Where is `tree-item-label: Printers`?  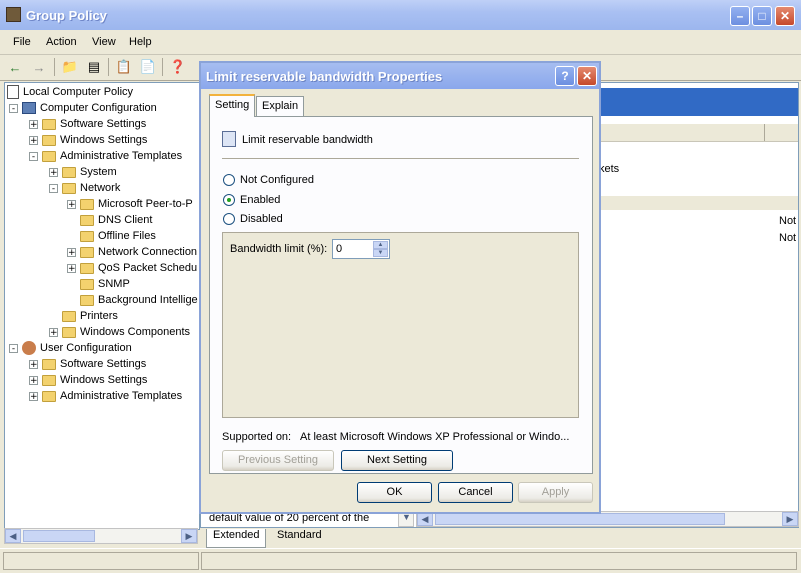
tree-item-label: Printers is located at coordinates (99, 316).